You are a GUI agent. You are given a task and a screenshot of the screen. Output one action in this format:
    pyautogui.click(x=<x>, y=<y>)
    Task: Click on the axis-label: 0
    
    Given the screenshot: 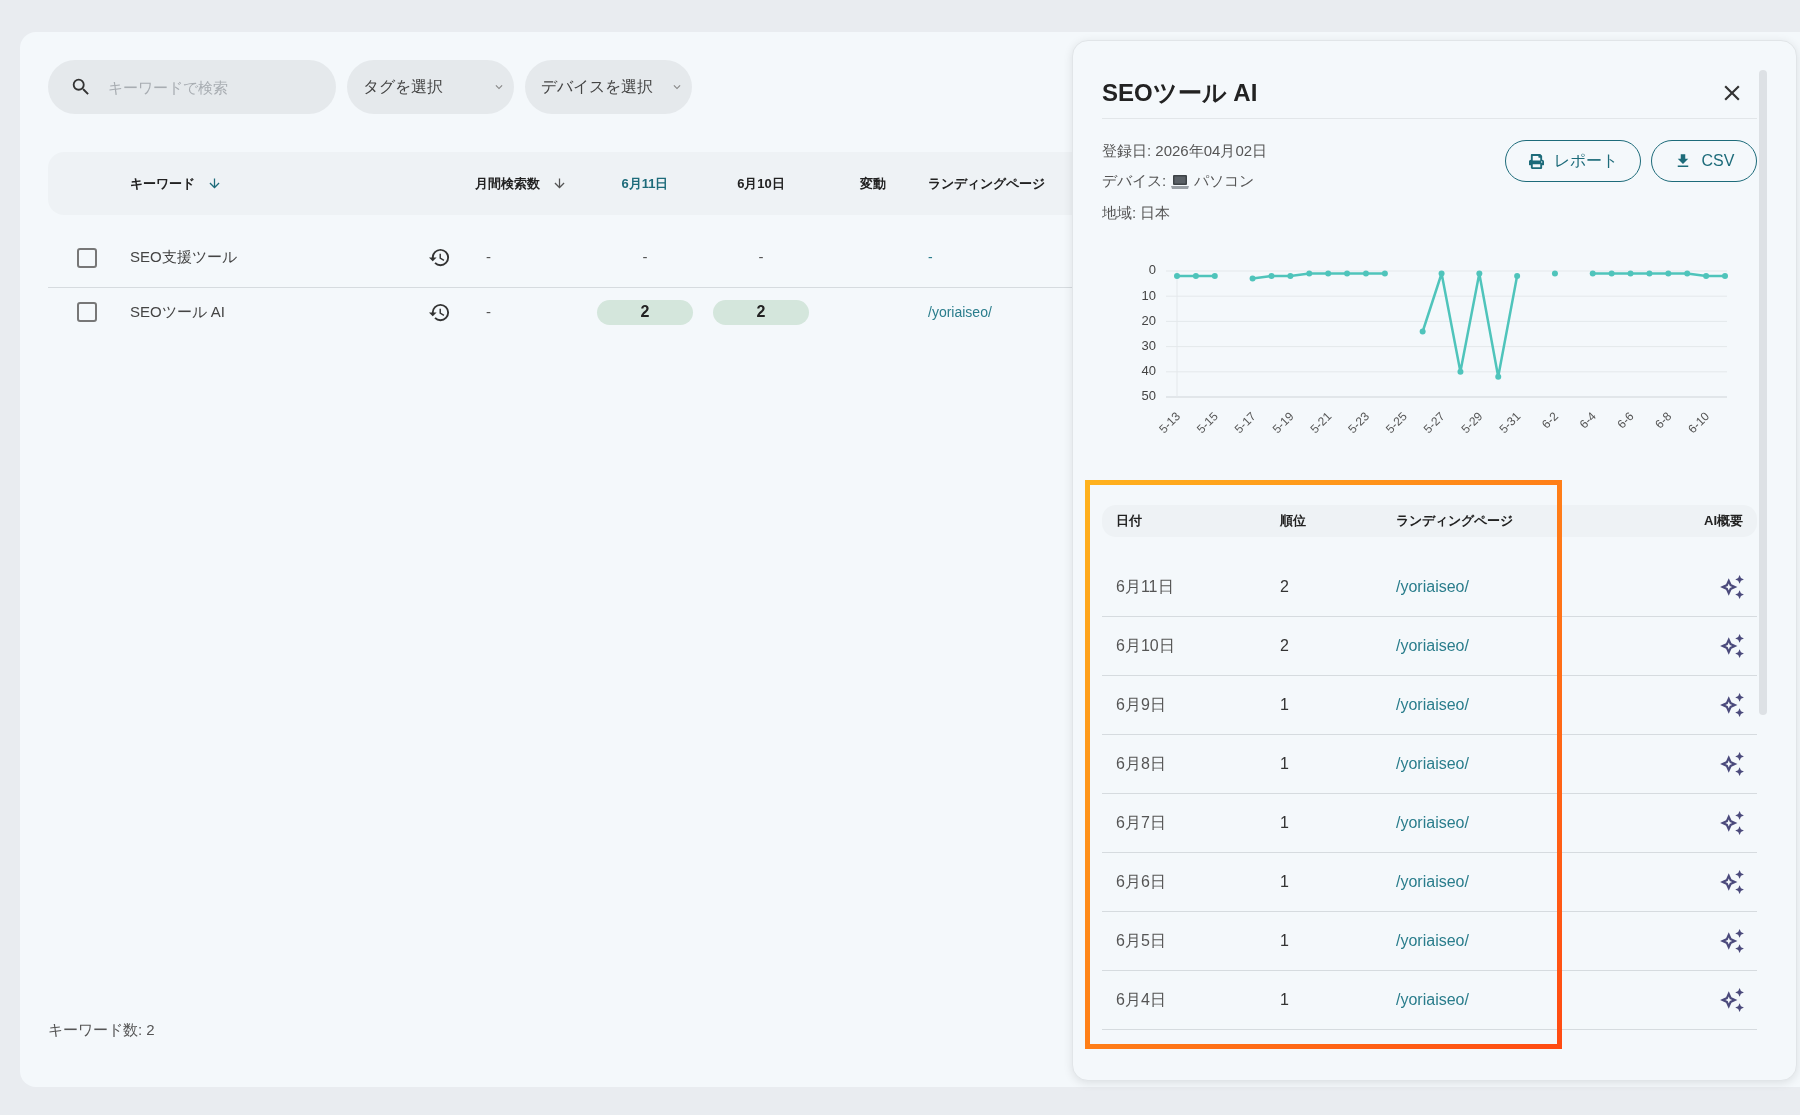 What is the action you would take?
    pyautogui.click(x=1152, y=270)
    